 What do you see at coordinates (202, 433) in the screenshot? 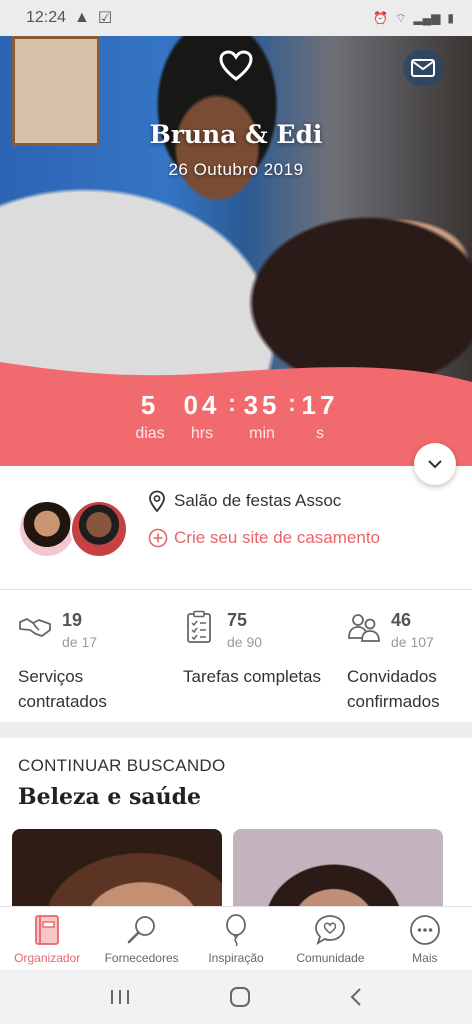
I see `hours-label: hrs` at bounding box center [202, 433].